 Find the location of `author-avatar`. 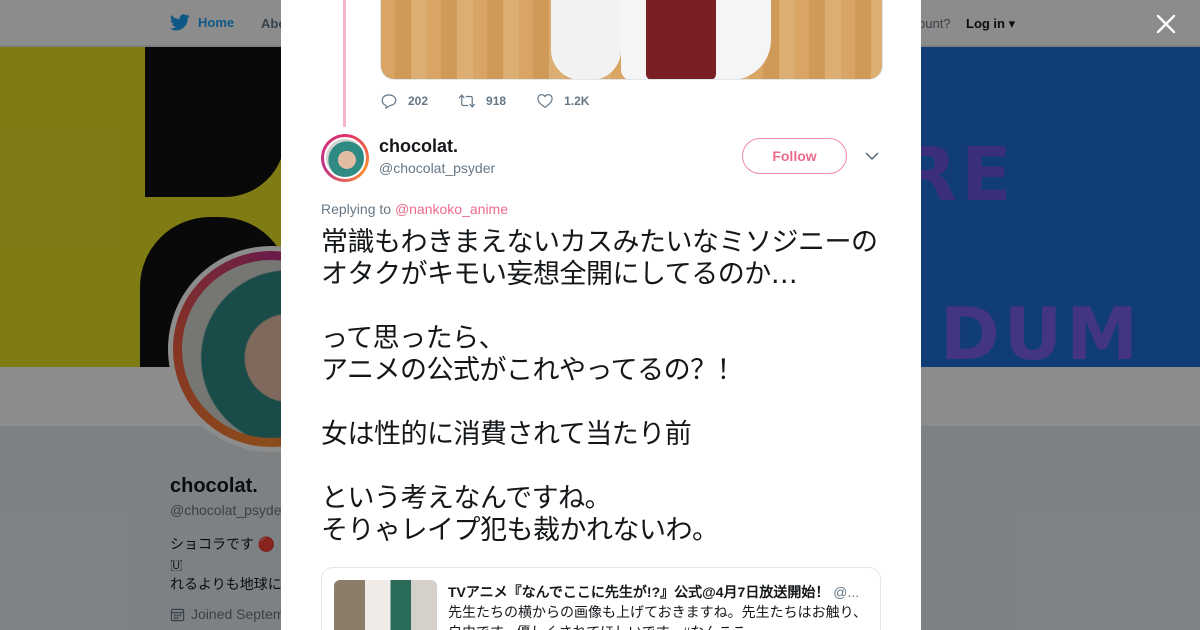

author-avatar is located at coordinates (345, 158).